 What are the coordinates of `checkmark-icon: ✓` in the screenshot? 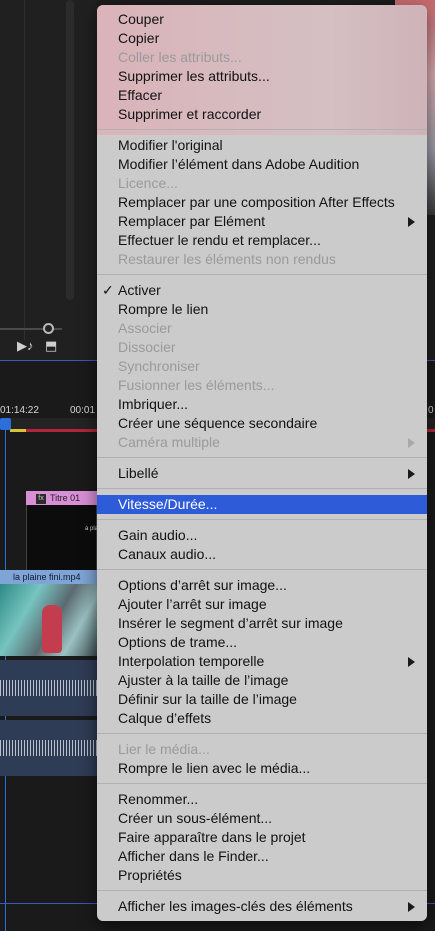 It's located at (108, 290).